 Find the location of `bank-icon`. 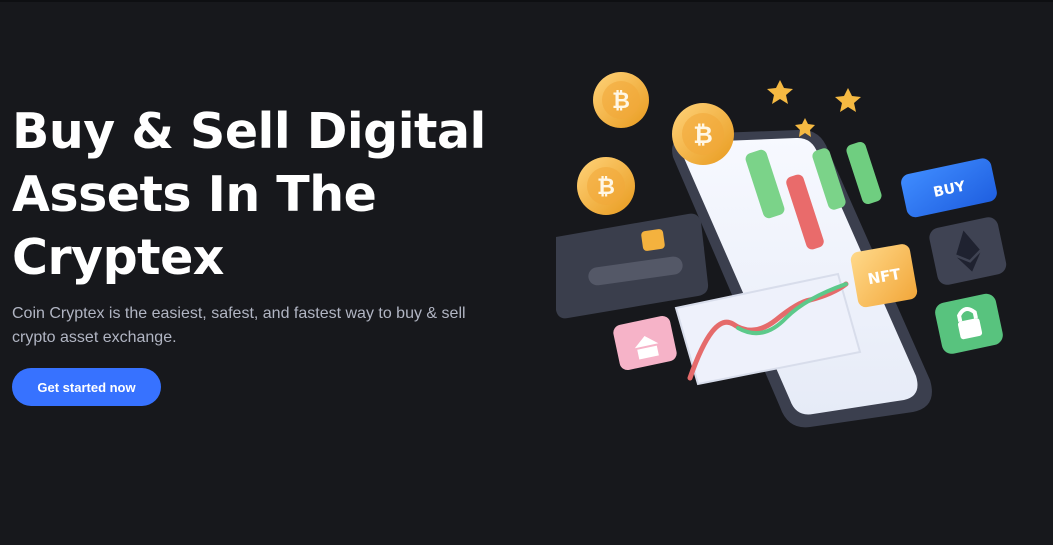

bank-icon is located at coordinates (645, 343).